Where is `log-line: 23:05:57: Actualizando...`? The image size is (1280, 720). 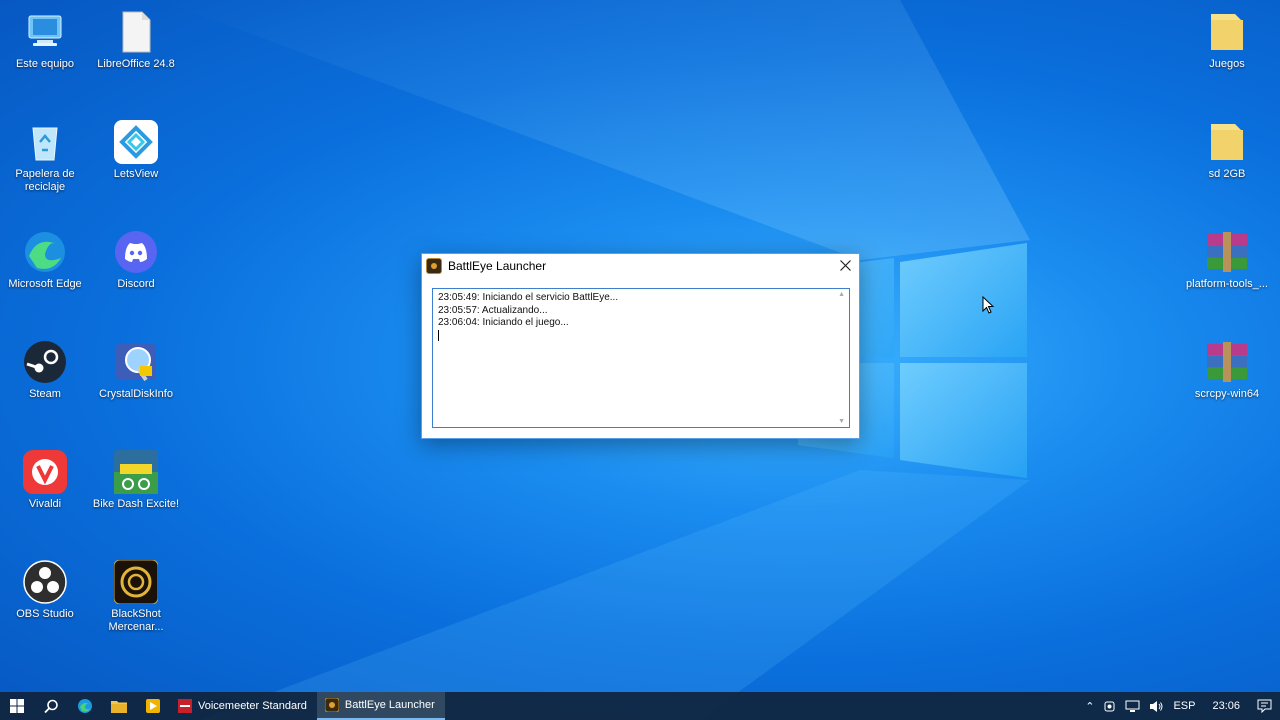 log-line: 23:05:57: Actualizando... is located at coordinates (493, 310).